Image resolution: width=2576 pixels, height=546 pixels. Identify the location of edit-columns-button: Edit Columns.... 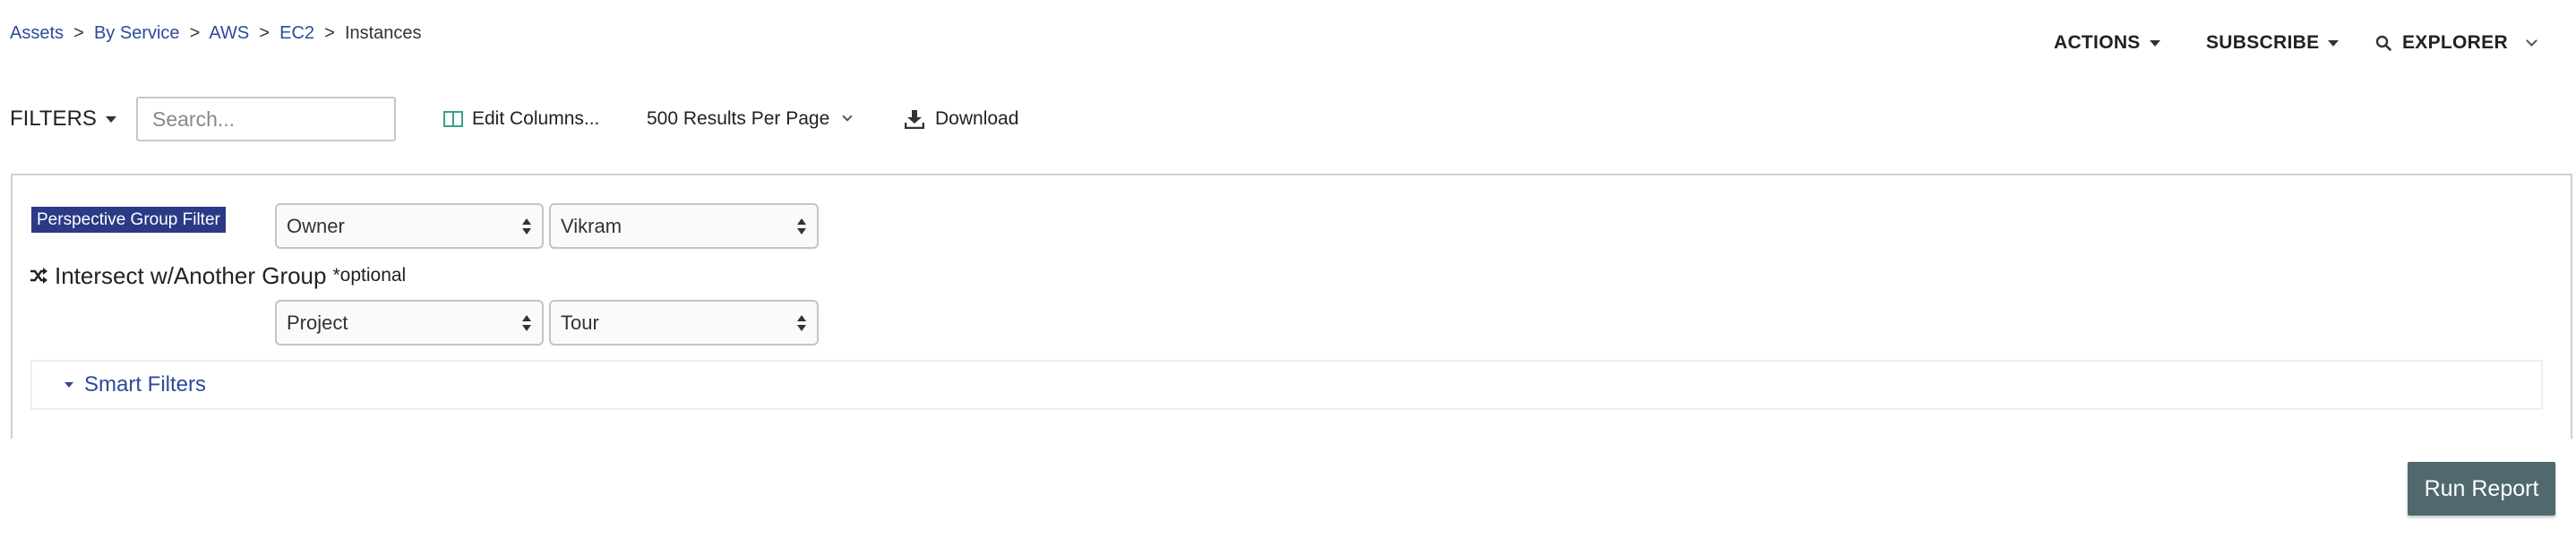
(521, 119).